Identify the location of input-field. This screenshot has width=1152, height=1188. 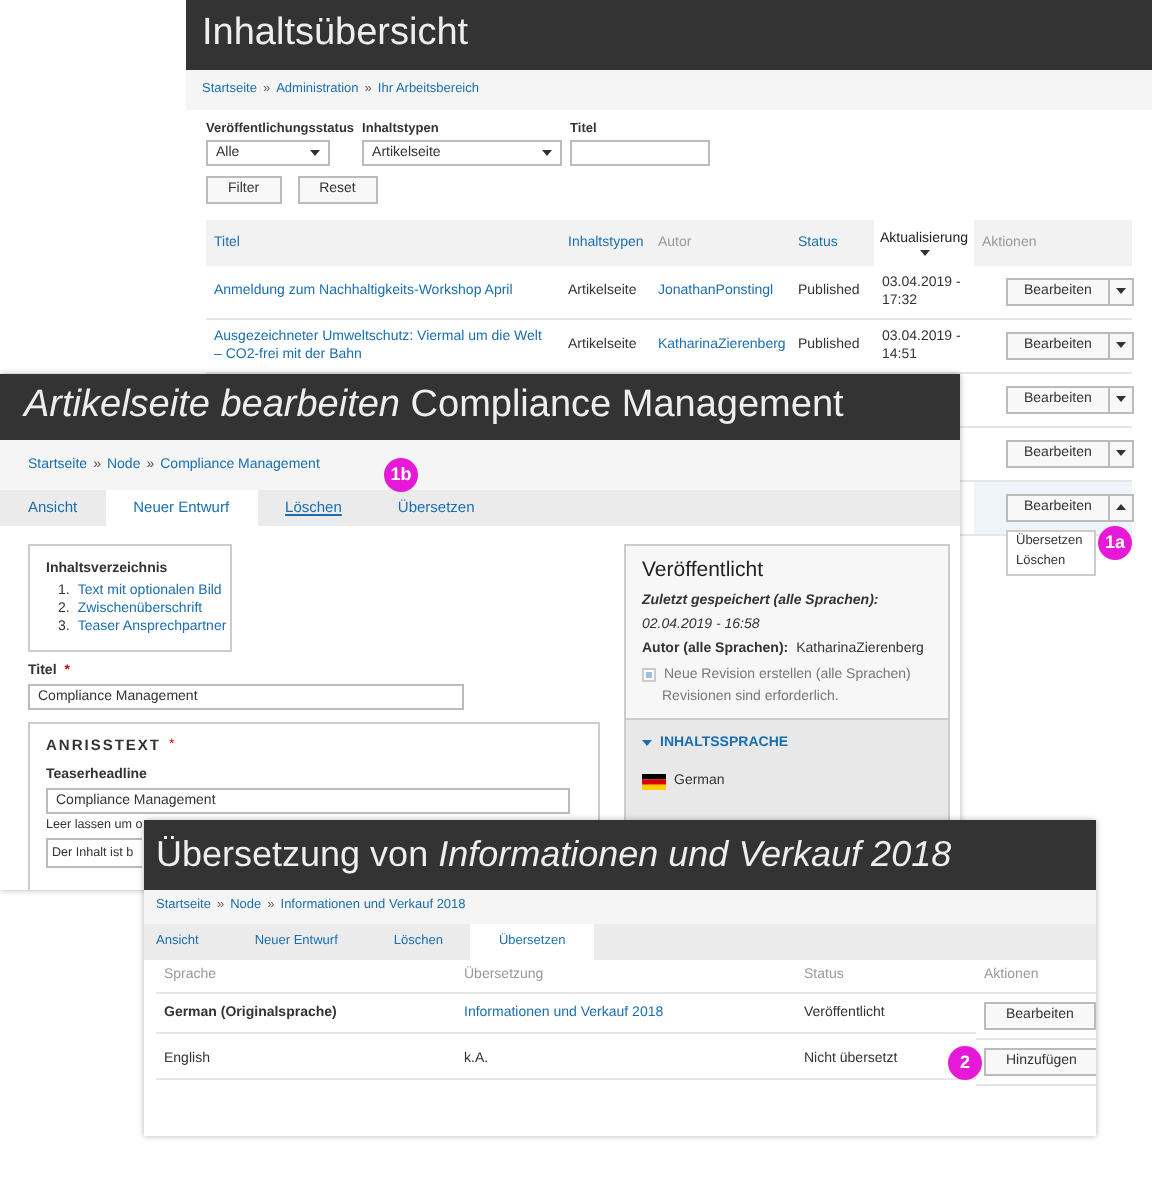
(640, 153).